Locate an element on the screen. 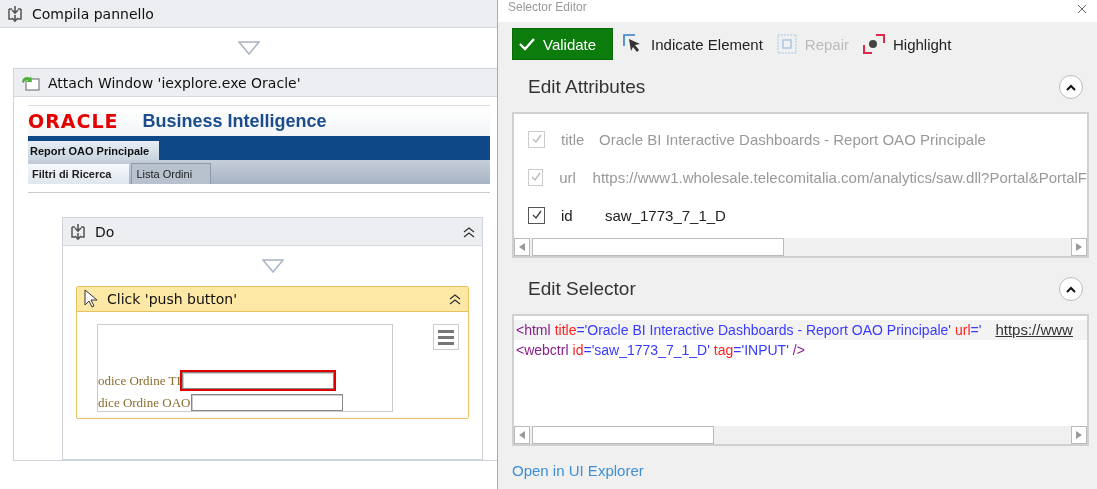  activity-title: Do is located at coordinates (105, 231).